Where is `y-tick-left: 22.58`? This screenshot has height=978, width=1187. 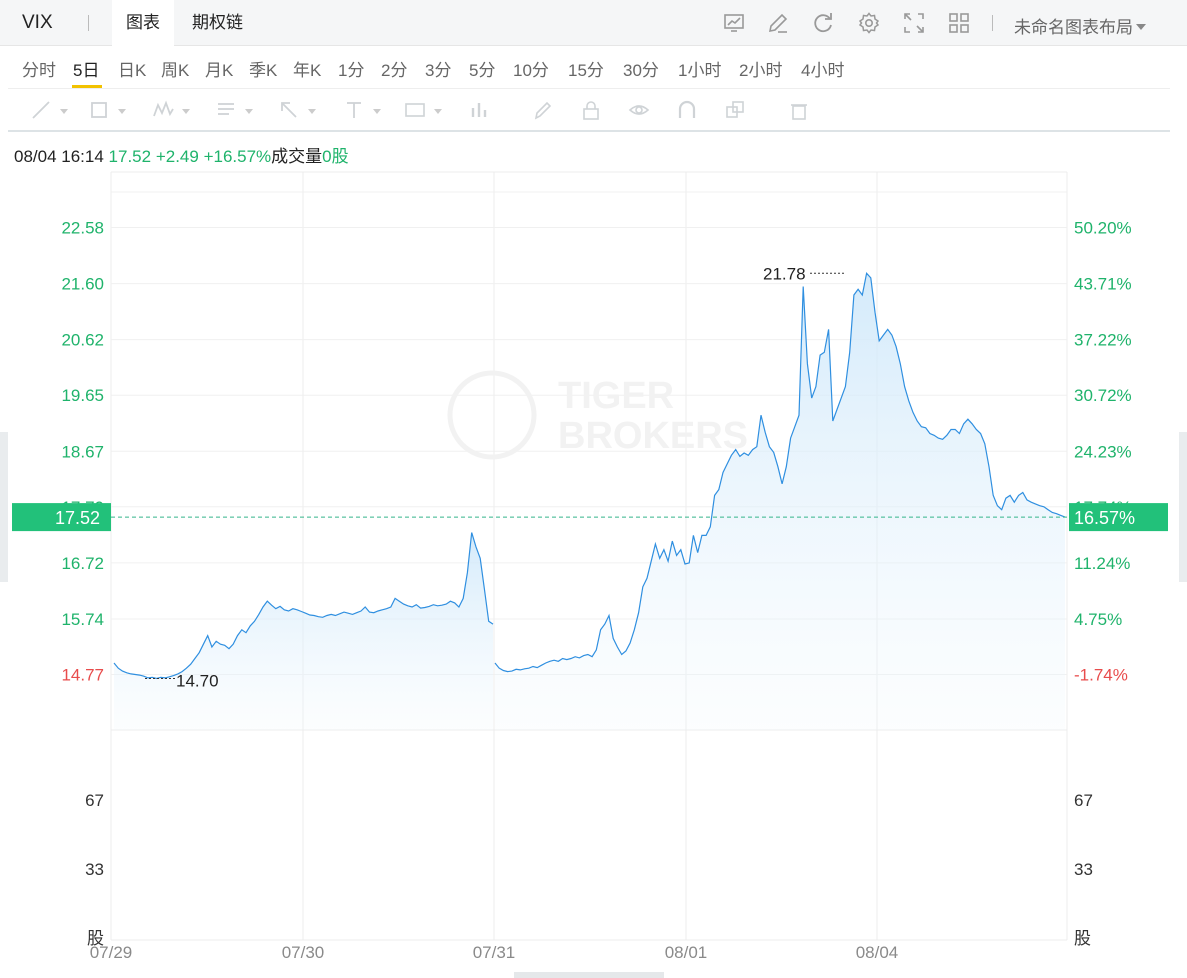
y-tick-left: 22.58 is located at coordinates (82, 228).